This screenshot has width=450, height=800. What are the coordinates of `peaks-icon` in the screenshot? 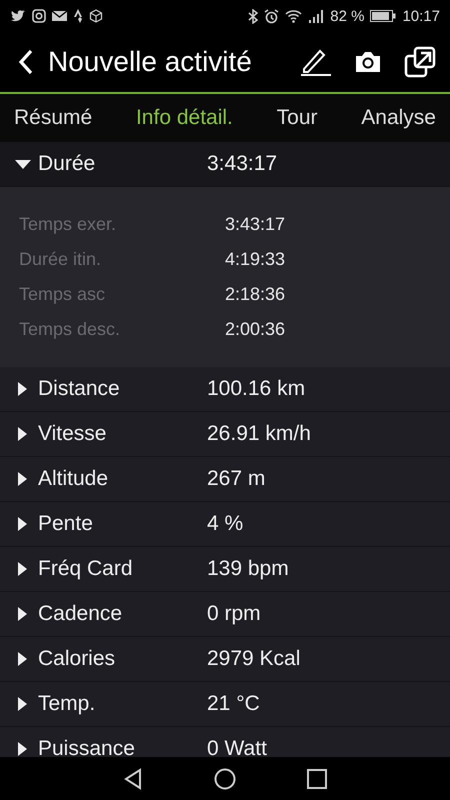 It's located at (78, 16).